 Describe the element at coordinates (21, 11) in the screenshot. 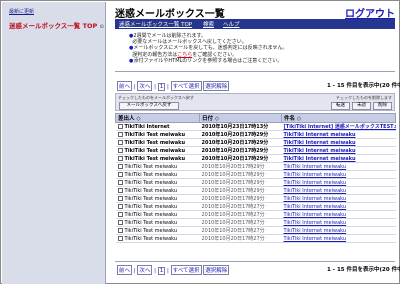

I see `refresh-link: 最新に更新` at that location.